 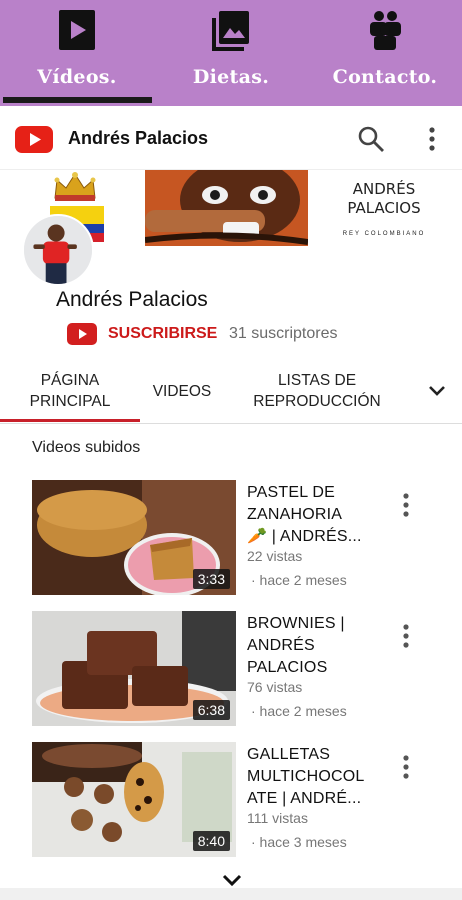 What do you see at coordinates (296, 623) in the screenshot?
I see `video-title-line: BROWNIES |` at bounding box center [296, 623].